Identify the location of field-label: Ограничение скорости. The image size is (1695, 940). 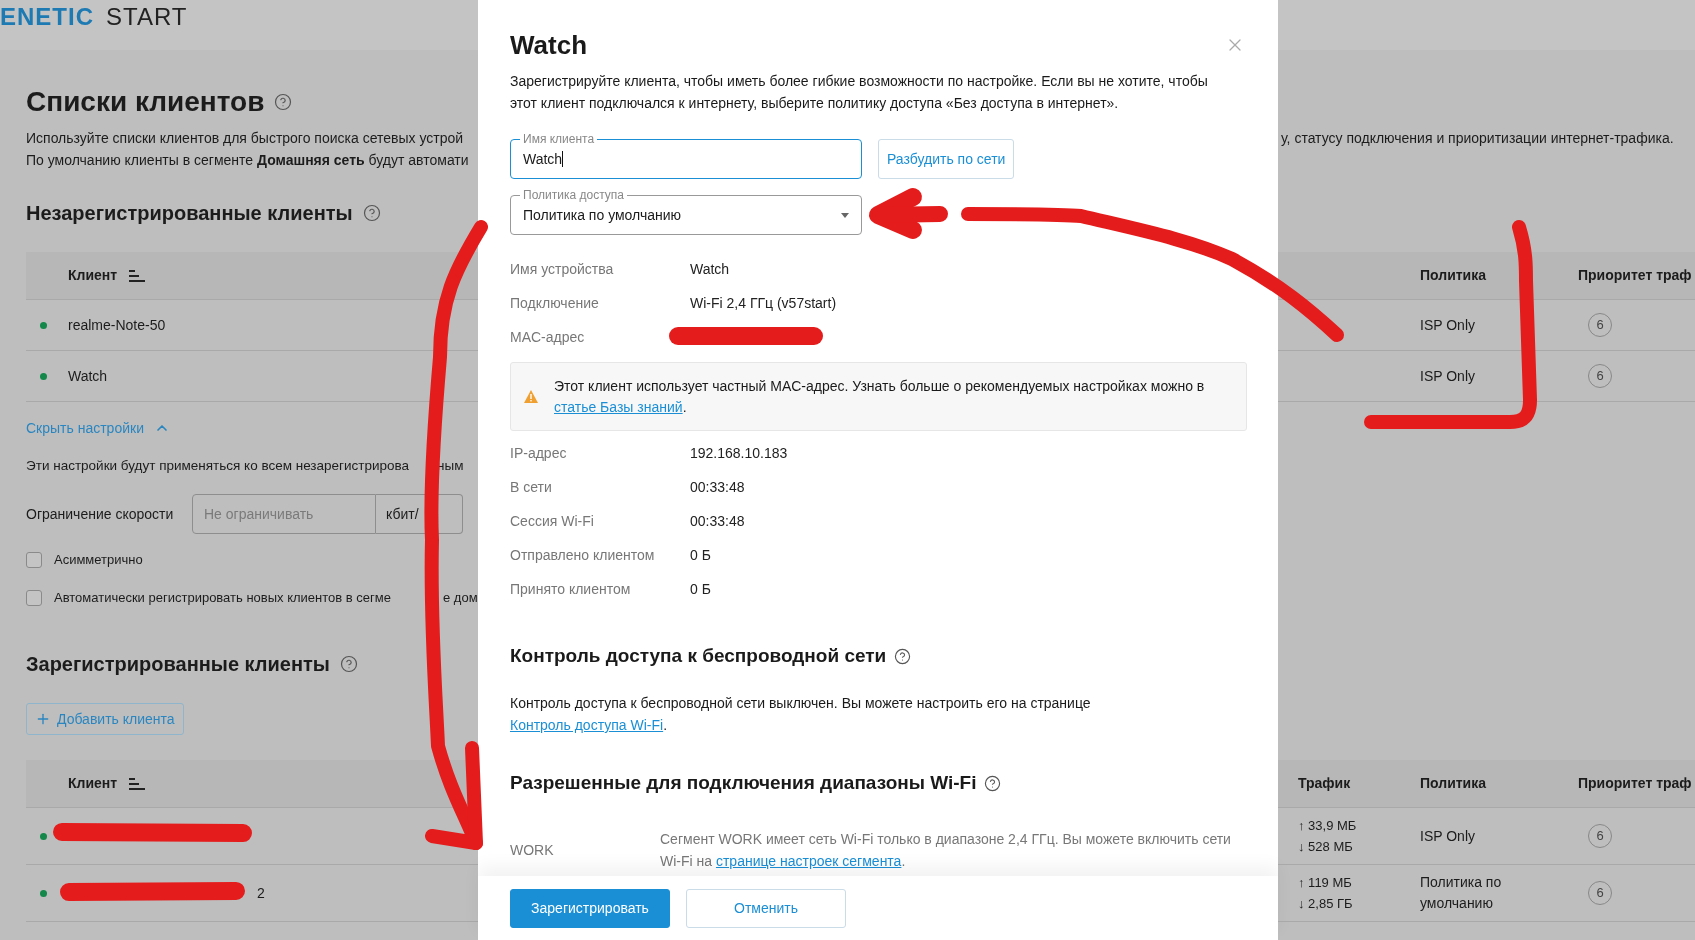
(100, 514).